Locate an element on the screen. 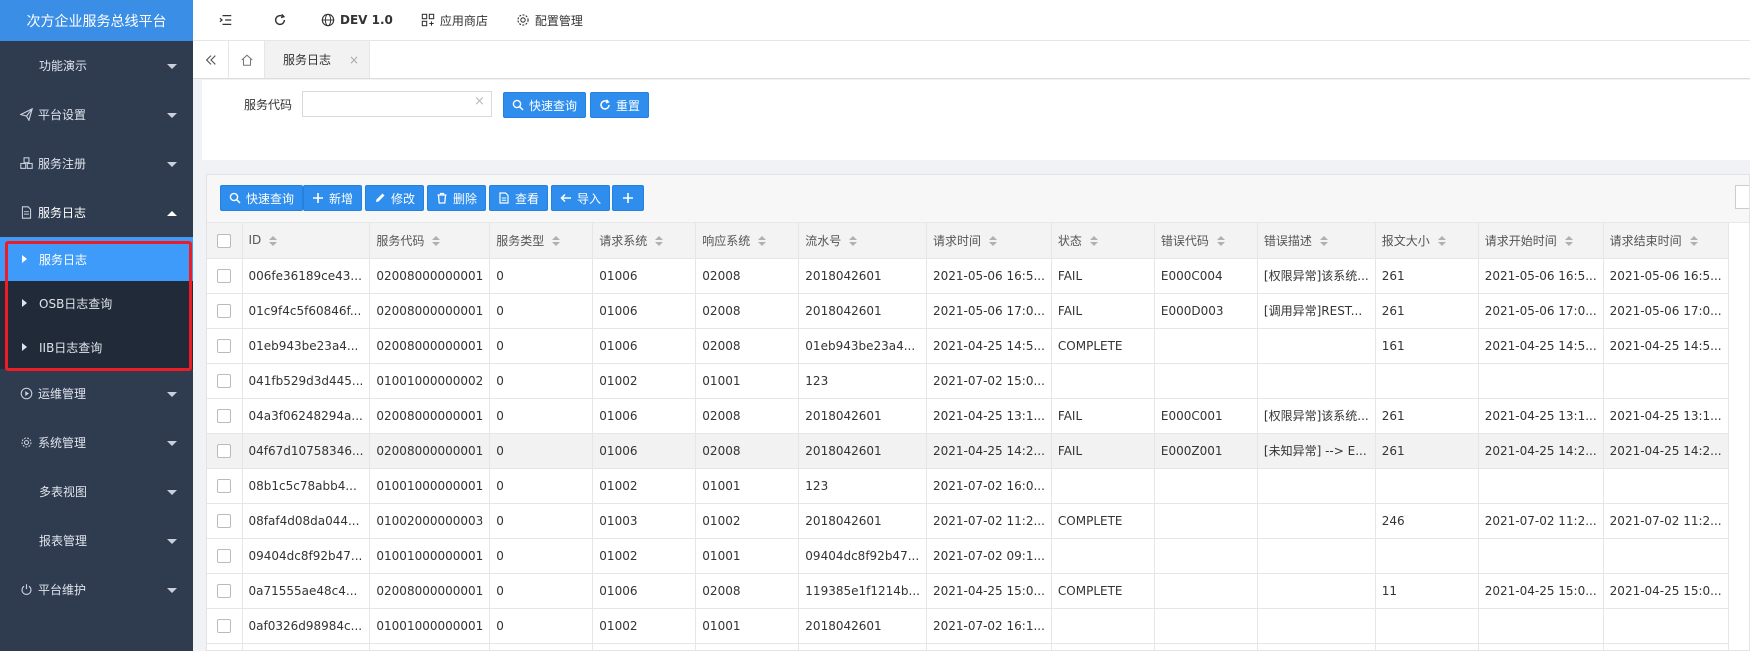 The image size is (1750, 651). sidebar-item-system-management: 系统管理 is located at coordinates (96, 442).